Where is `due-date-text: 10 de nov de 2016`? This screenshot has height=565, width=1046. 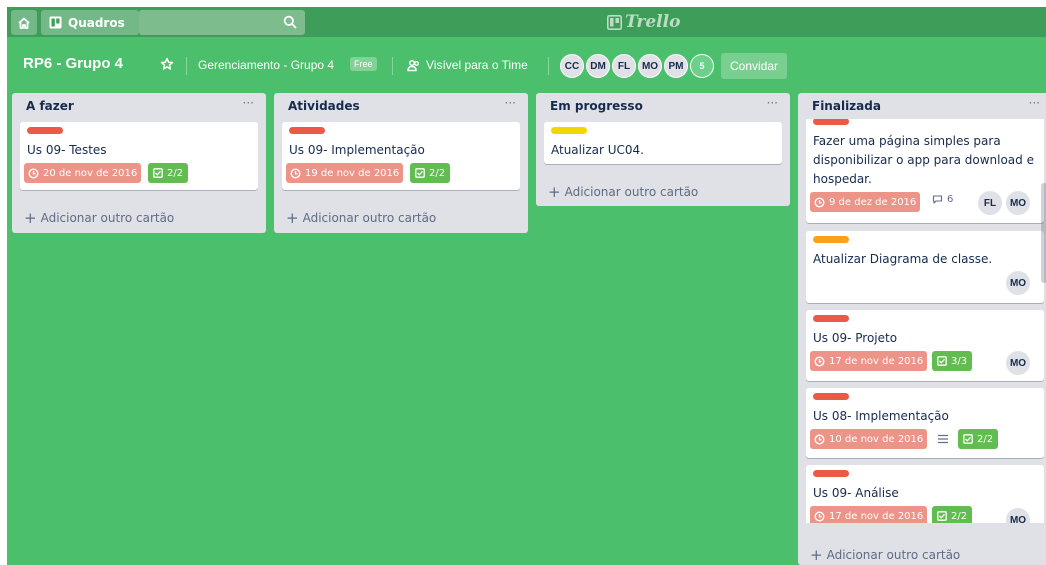
due-date-text: 10 de nov de 2016 is located at coordinates (876, 439).